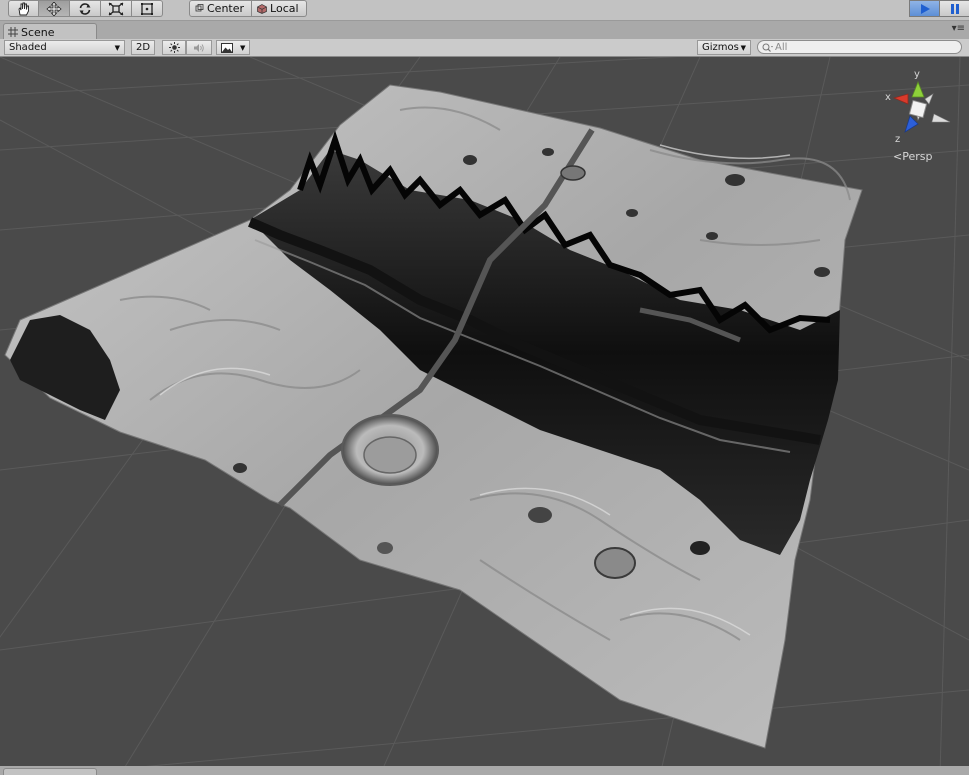 The width and height of the screenshot is (969, 775). What do you see at coordinates (64, 47) in the screenshot?
I see `draw-mode-dropdown: Shaded ▼` at bounding box center [64, 47].